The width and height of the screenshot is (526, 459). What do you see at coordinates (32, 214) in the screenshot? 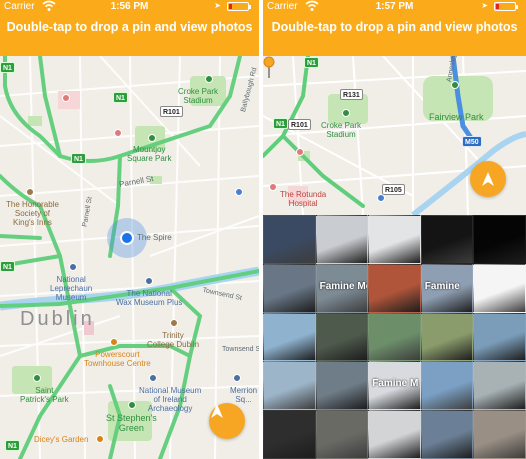
I see `poi-kings-inns: The Honorable Society of King's Inns` at bounding box center [32, 214].